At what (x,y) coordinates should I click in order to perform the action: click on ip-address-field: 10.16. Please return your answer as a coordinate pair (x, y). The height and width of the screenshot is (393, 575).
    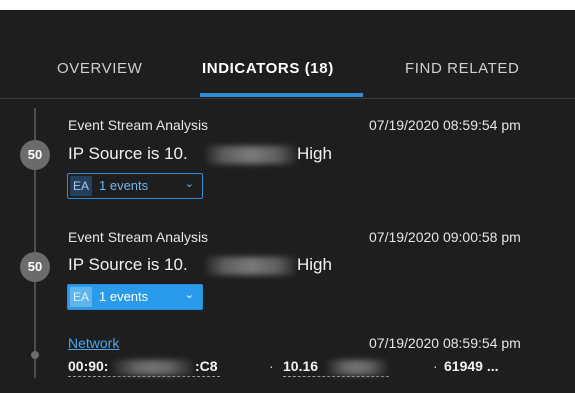
    Looking at the image, I should click on (336, 367).